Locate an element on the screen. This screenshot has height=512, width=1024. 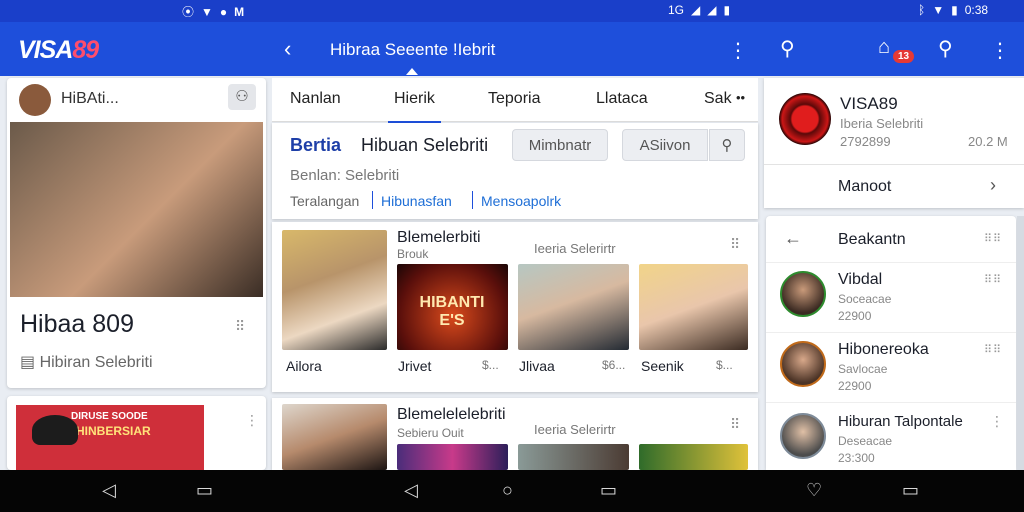
filter-button-2: ASiivon is located at coordinates (665, 145).